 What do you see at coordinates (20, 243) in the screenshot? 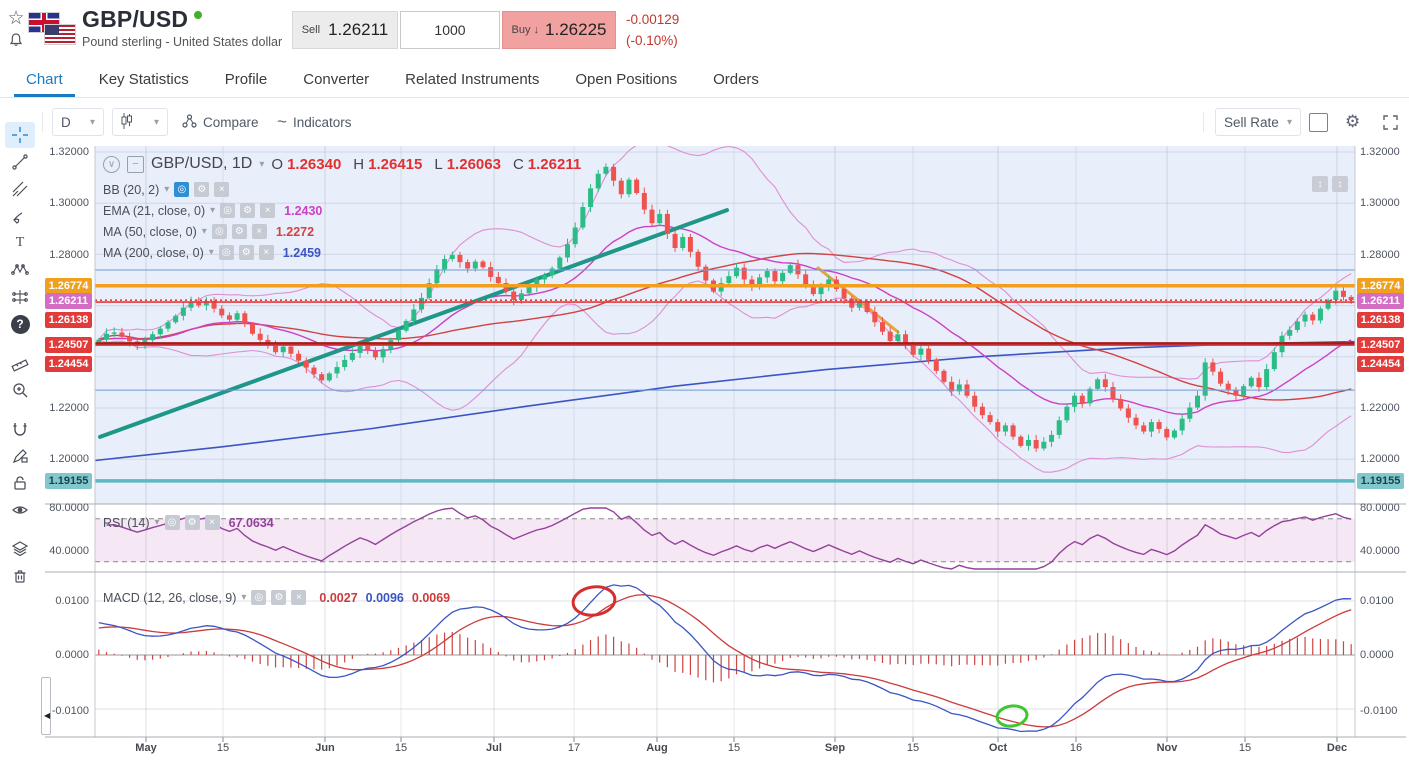
I see `text-icon: T` at bounding box center [20, 243].